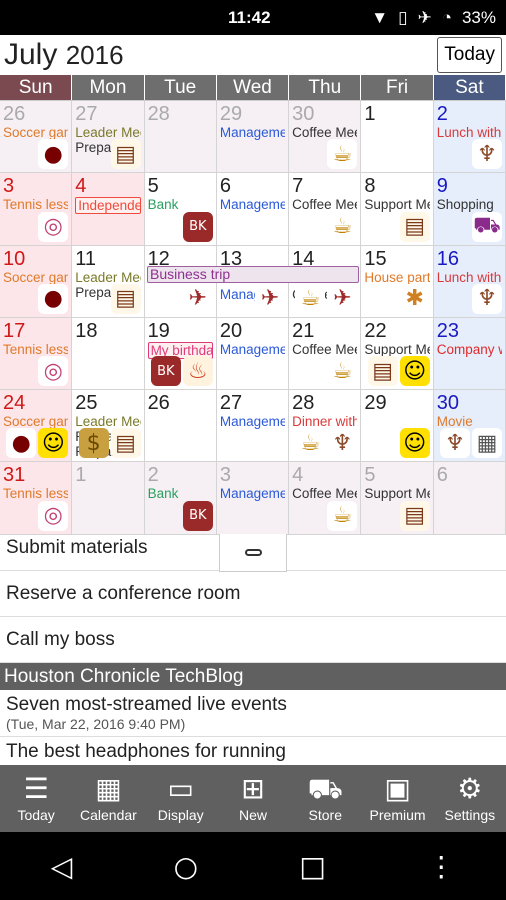 This screenshot has height=900, width=506. I want to click on day-cell: 21Coffee Meeting☕, so click(325, 354).